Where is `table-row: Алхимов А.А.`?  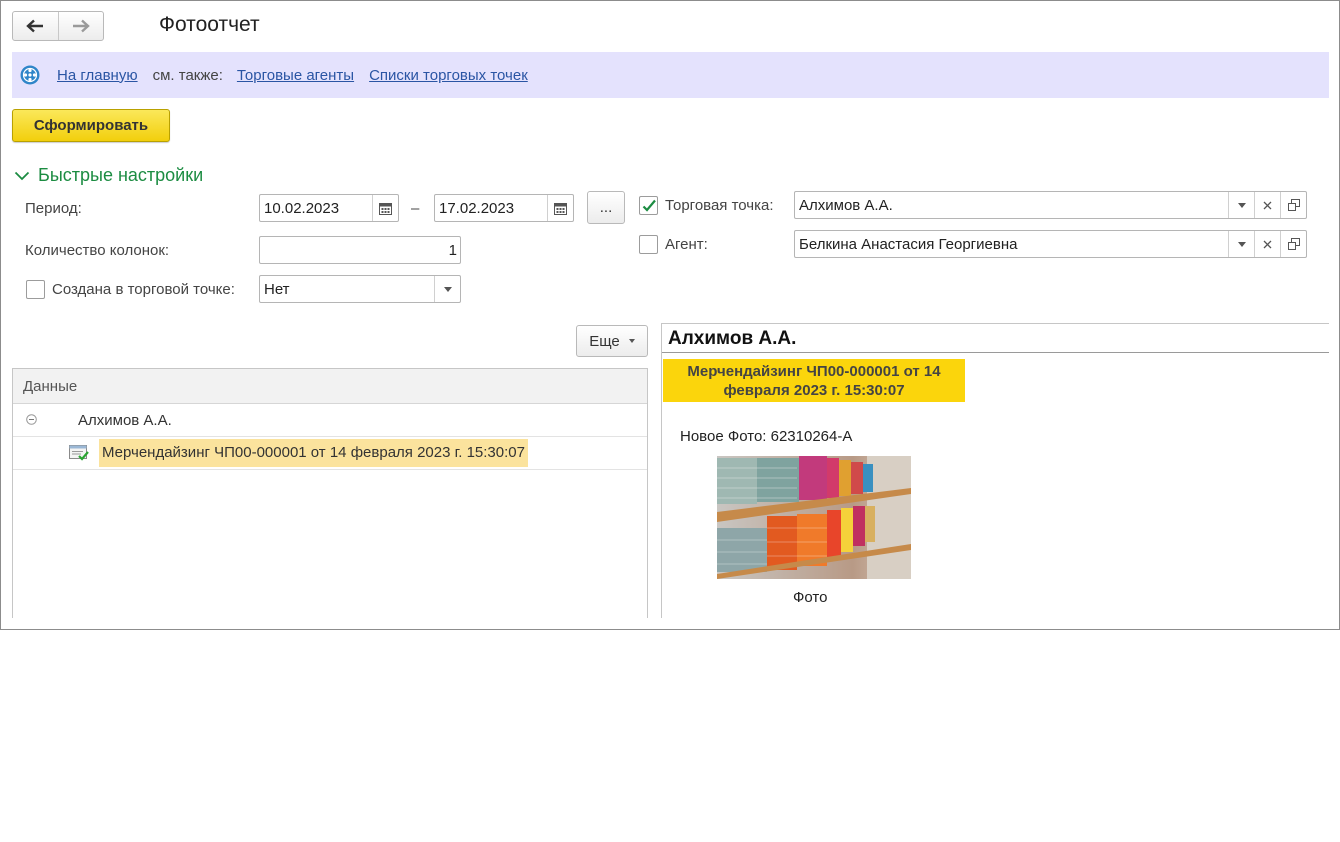
table-row: Алхимов А.А. is located at coordinates (330, 420).